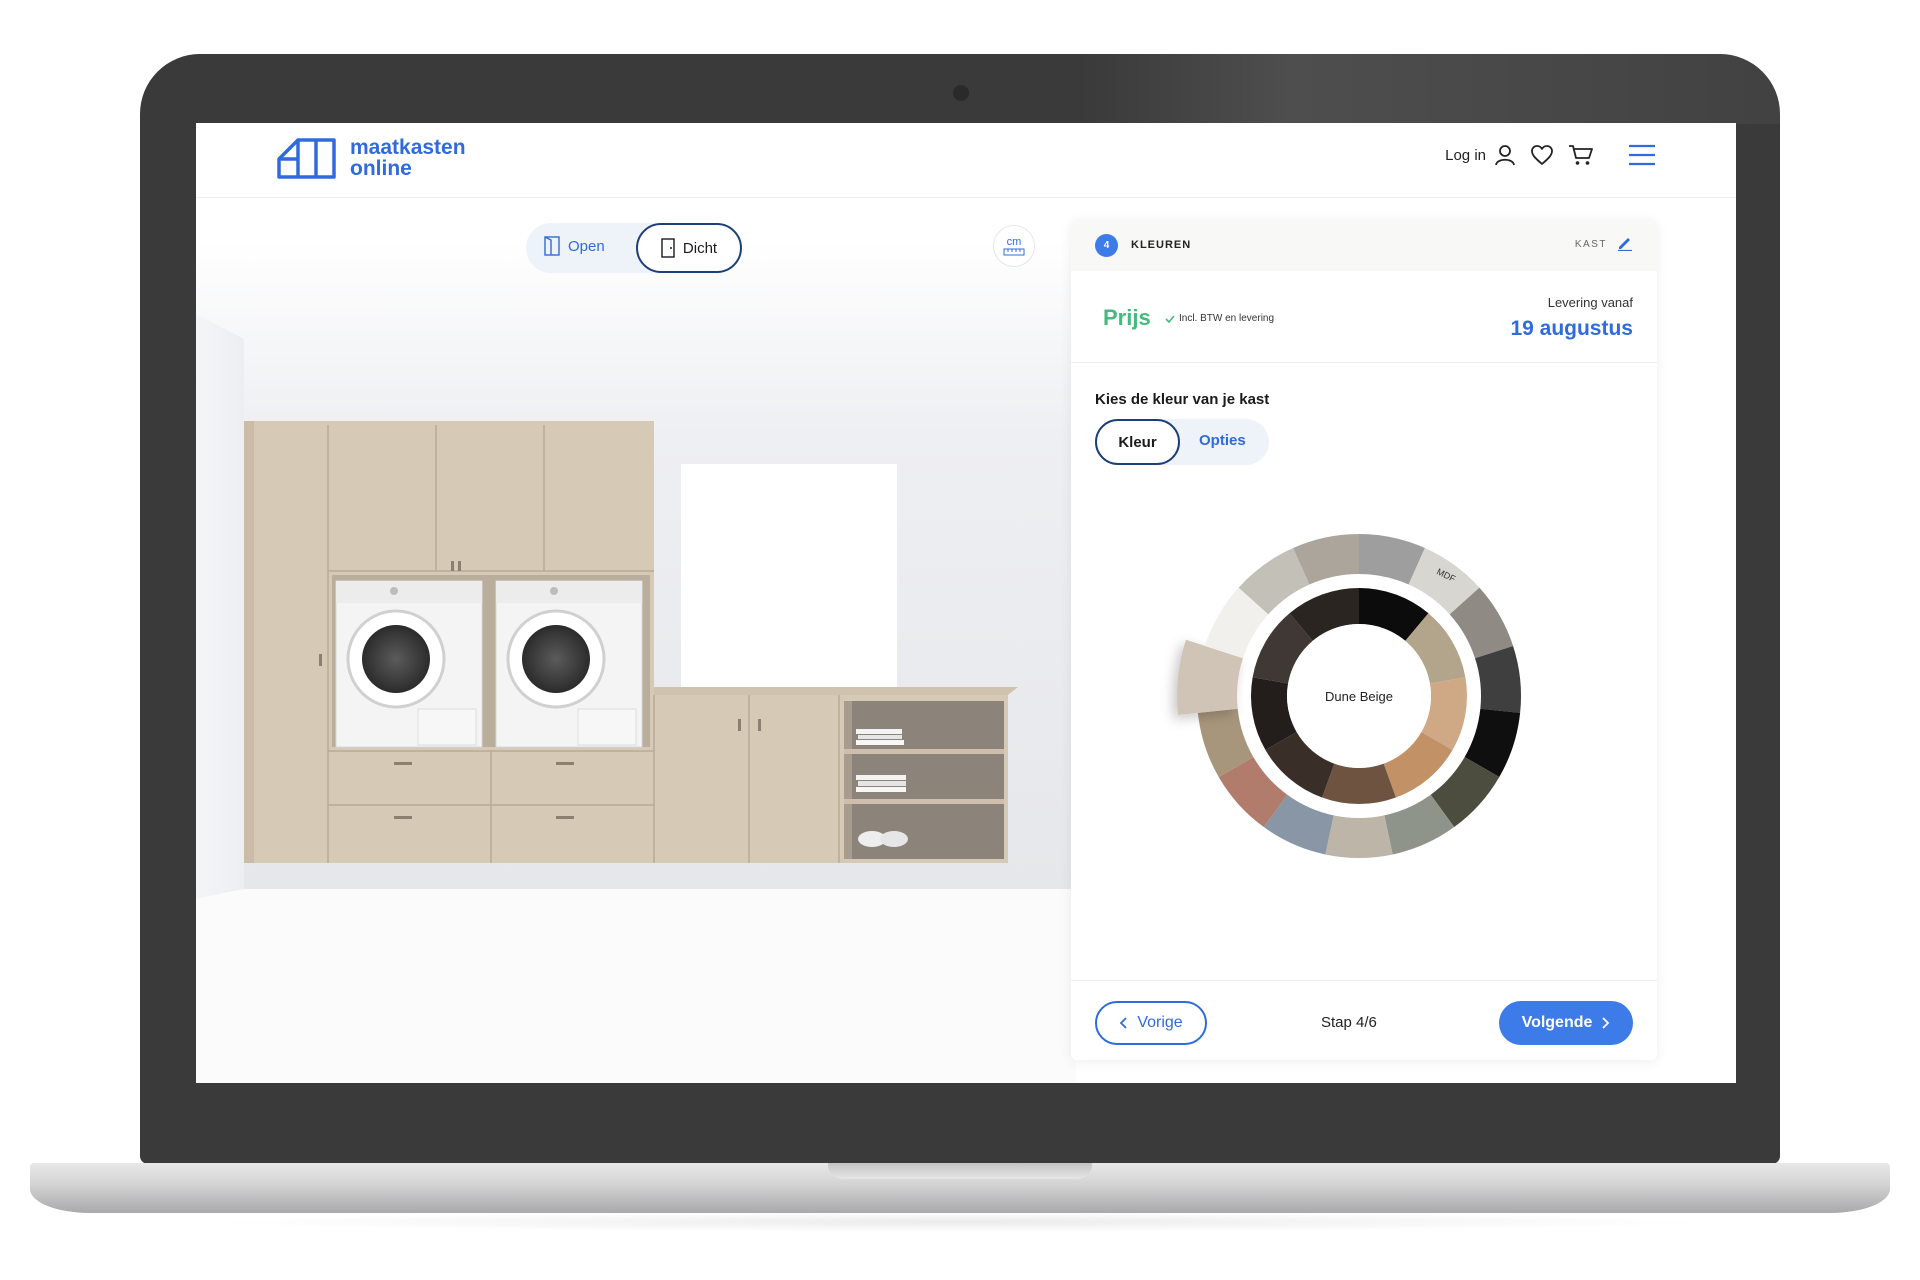 The height and width of the screenshot is (1280, 1920). What do you see at coordinates (1505, 155) in the screenshot?
I see `user-icon` at bounding box center [1505, 155].